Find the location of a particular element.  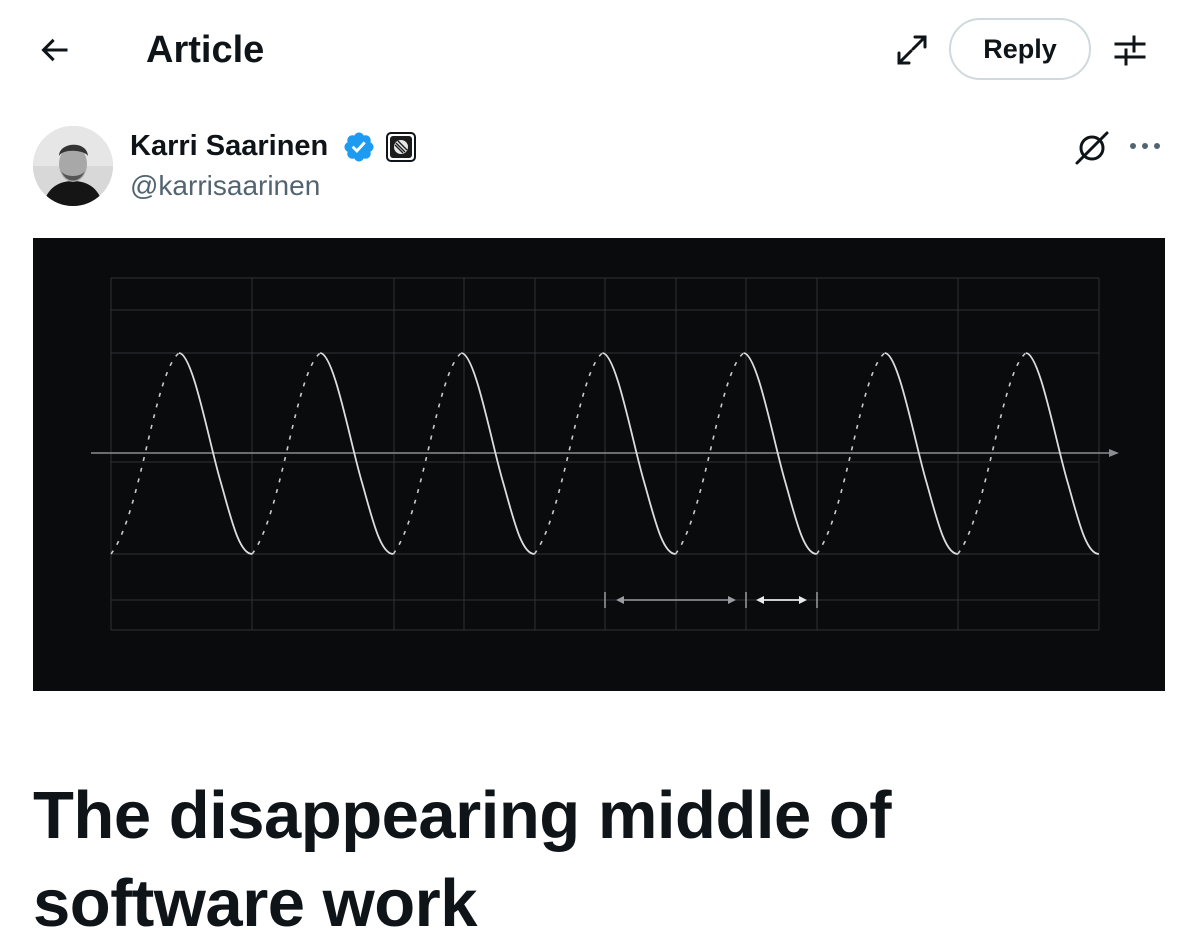

article-title: The disappearing middle of software work is located at coordinates (462, 859).